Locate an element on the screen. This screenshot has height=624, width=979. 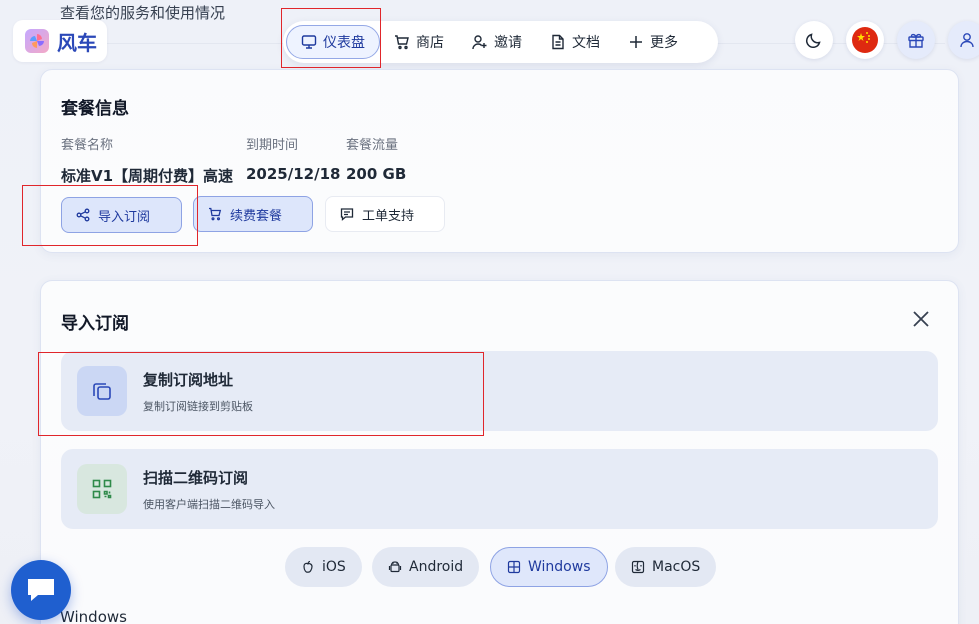
nav-item-more: 更多 is located at coordinates (653, 42).